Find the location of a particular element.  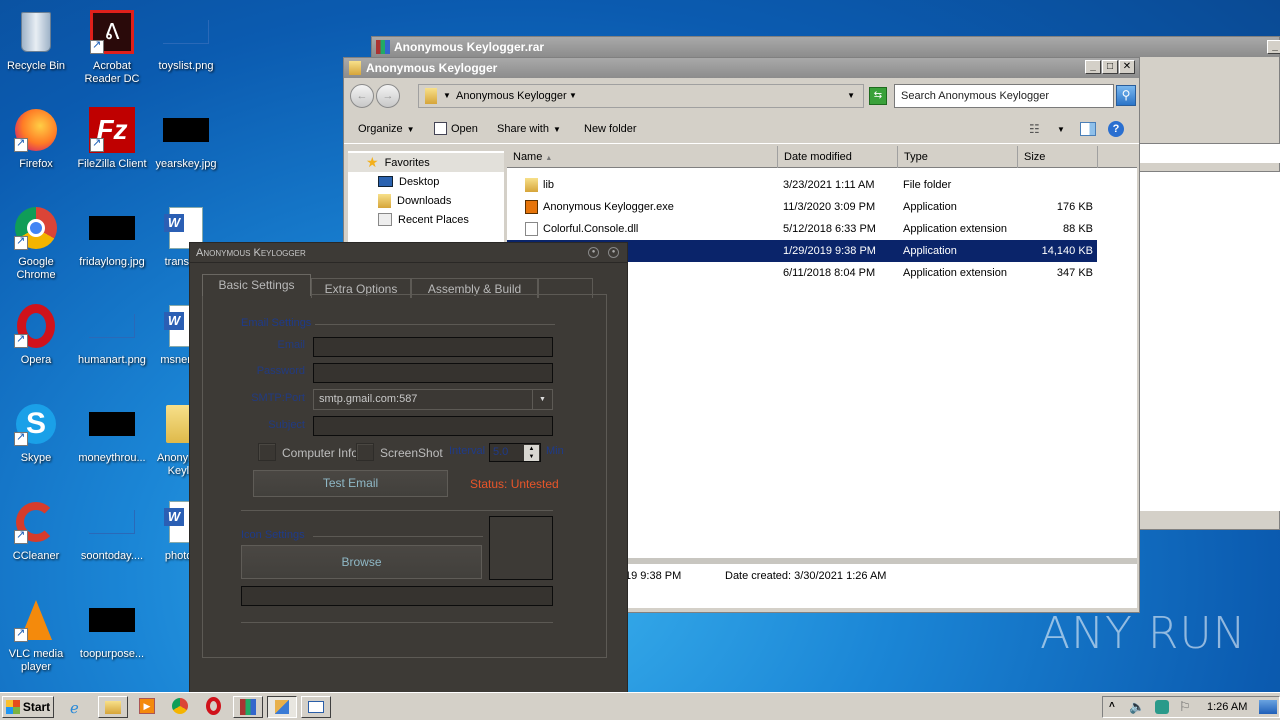

password-input is located at coordinates (433, 373).